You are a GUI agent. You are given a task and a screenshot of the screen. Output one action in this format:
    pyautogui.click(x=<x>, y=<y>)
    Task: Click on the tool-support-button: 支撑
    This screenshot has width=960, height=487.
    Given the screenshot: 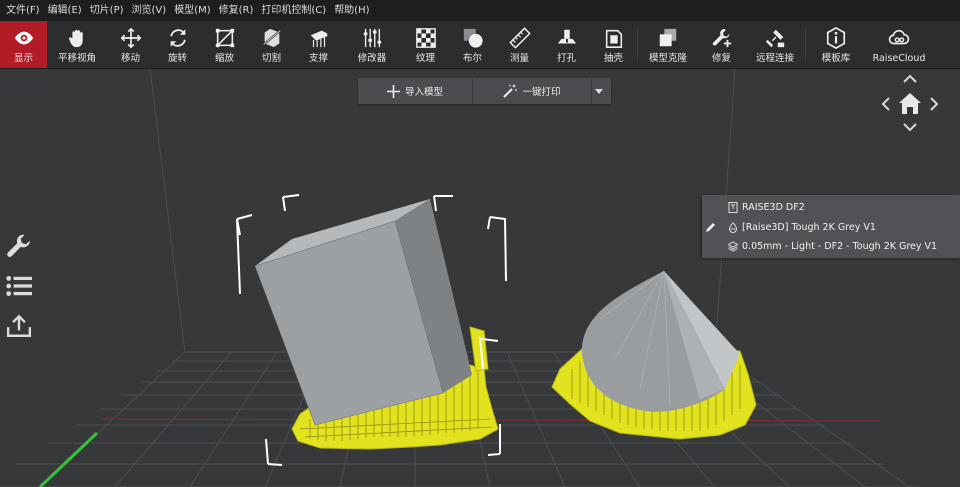 What is the action you would take?
    pyautogui.click(x=318, y=44)
    